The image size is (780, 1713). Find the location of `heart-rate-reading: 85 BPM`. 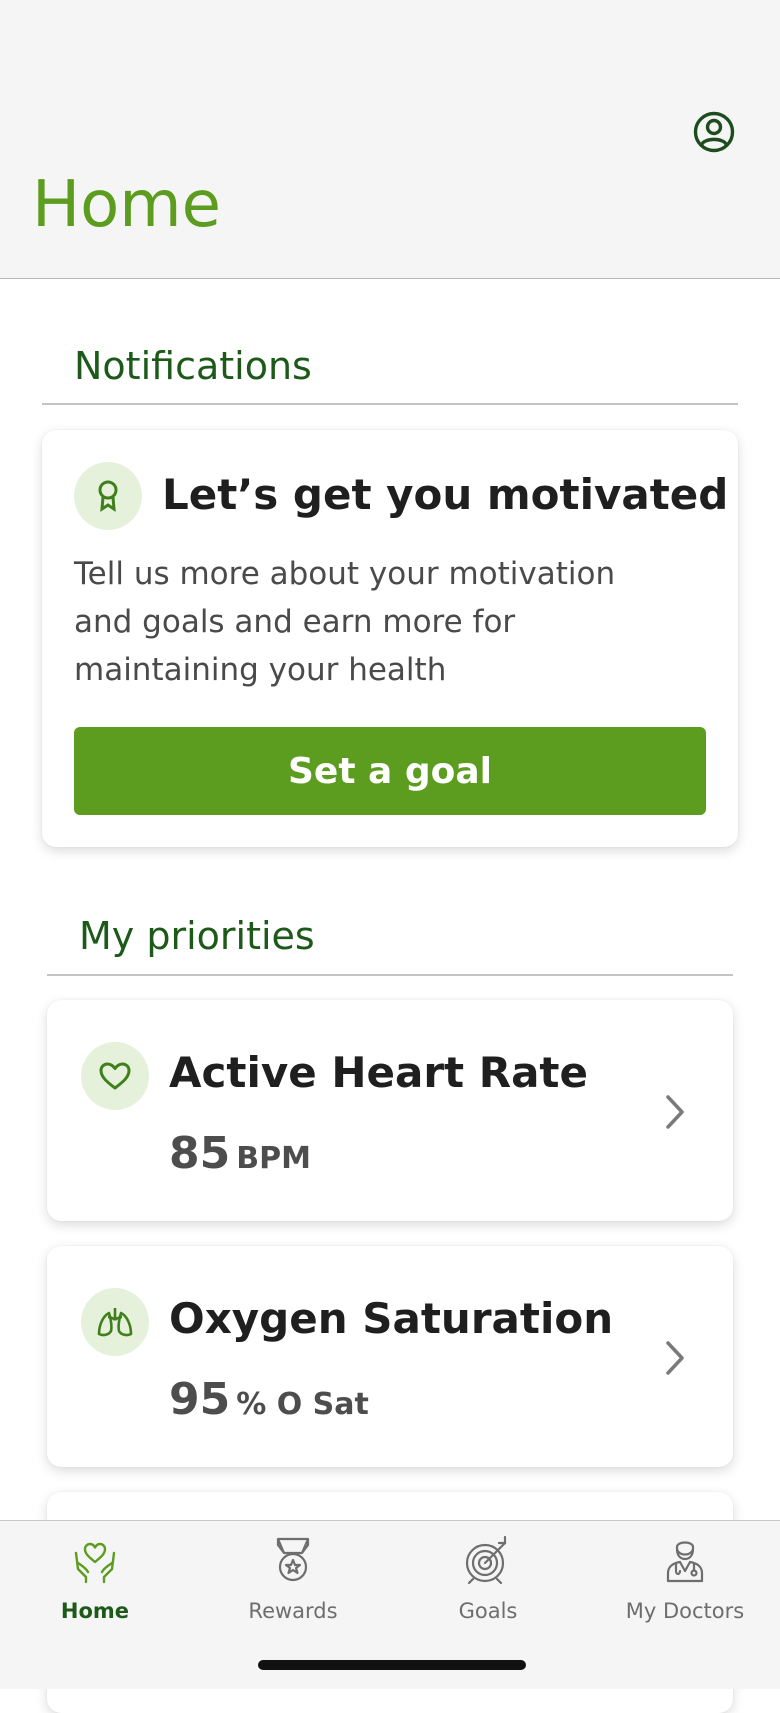

heart-rate-reading: 85 BPM is located at coordinates (240, 1153).